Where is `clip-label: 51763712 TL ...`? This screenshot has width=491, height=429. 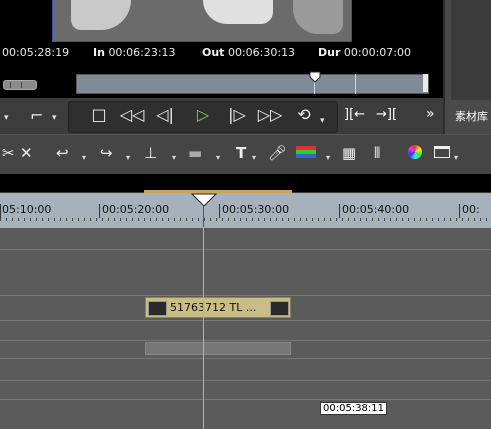
clip-label: 51763712 TL ... is located at coordinates (213, 307).